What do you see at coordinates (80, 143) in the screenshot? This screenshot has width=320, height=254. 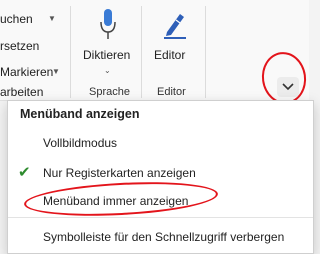 I see `menu-item-label: Vollbildmodus` at bounding box center [80, 143].